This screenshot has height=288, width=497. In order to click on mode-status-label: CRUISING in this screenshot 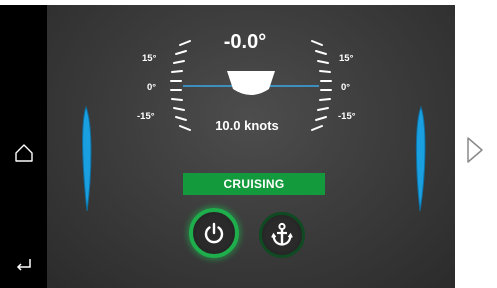, I will do `click(254, 184)`.